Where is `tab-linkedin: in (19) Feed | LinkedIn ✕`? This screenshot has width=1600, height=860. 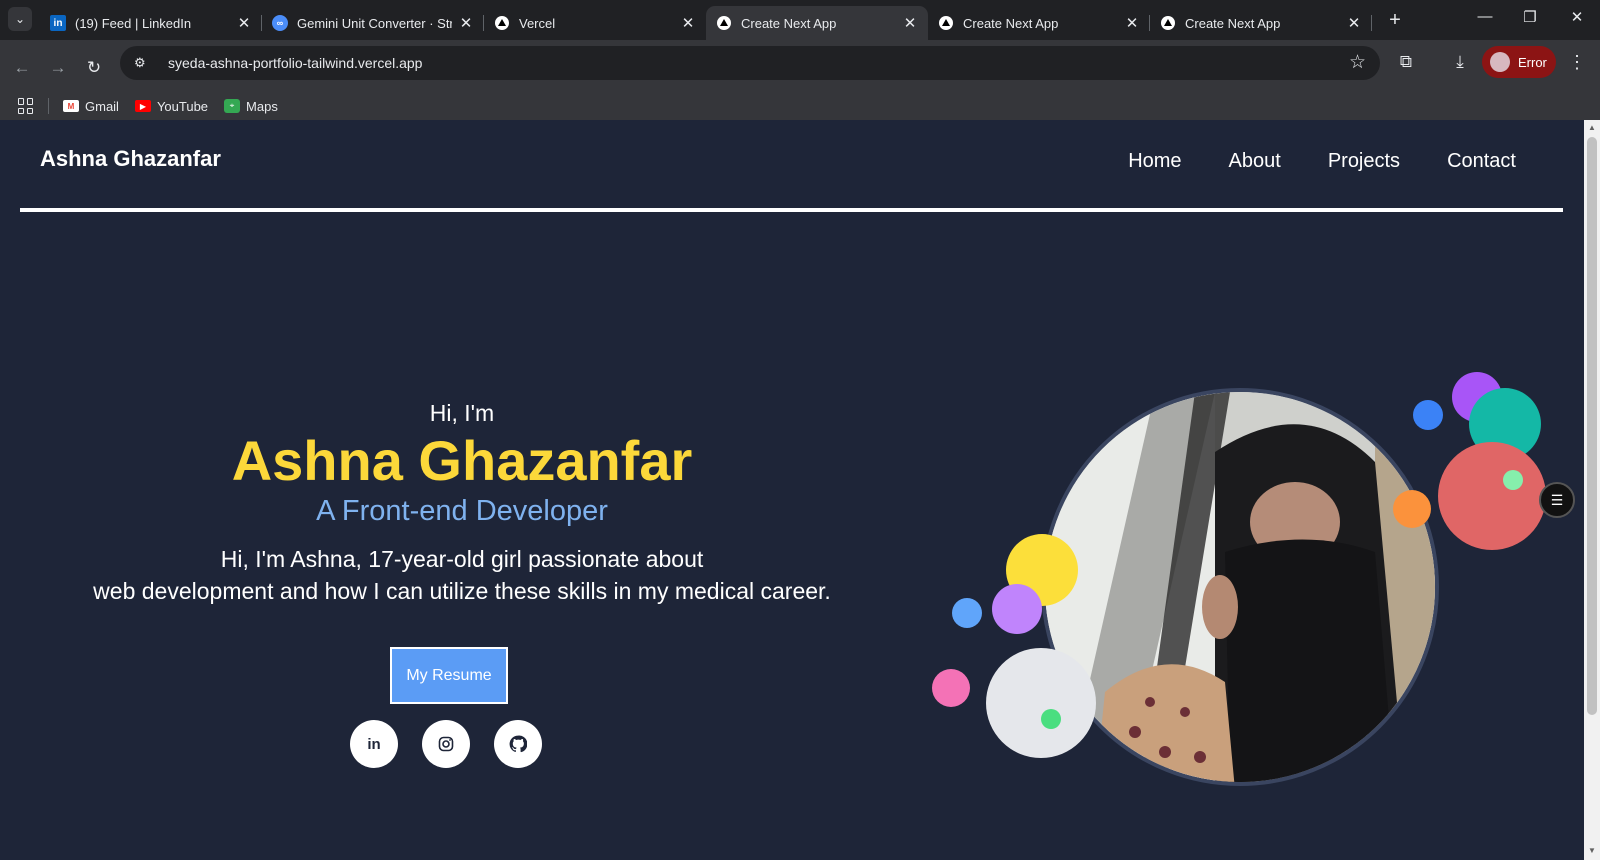
tab-linkedin: in (19) Feed | LinkedIn ✕ is located at coordinates (151, 23).